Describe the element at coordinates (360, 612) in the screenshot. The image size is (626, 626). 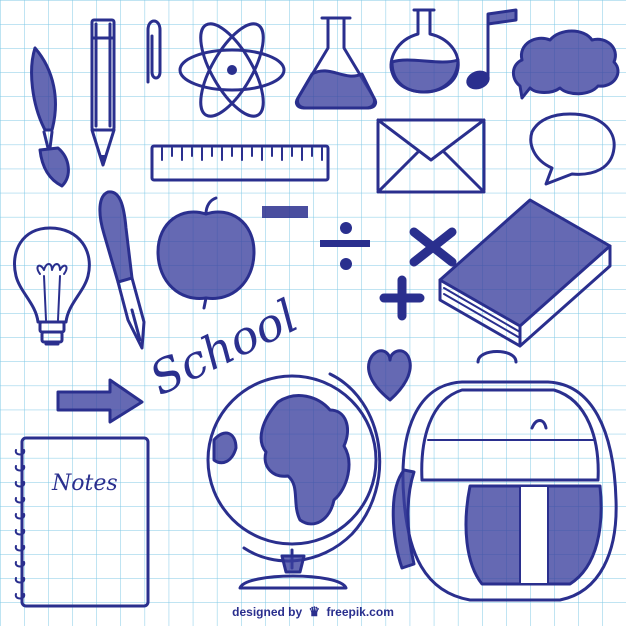
I see `credit-site: freepik.com` at that location.